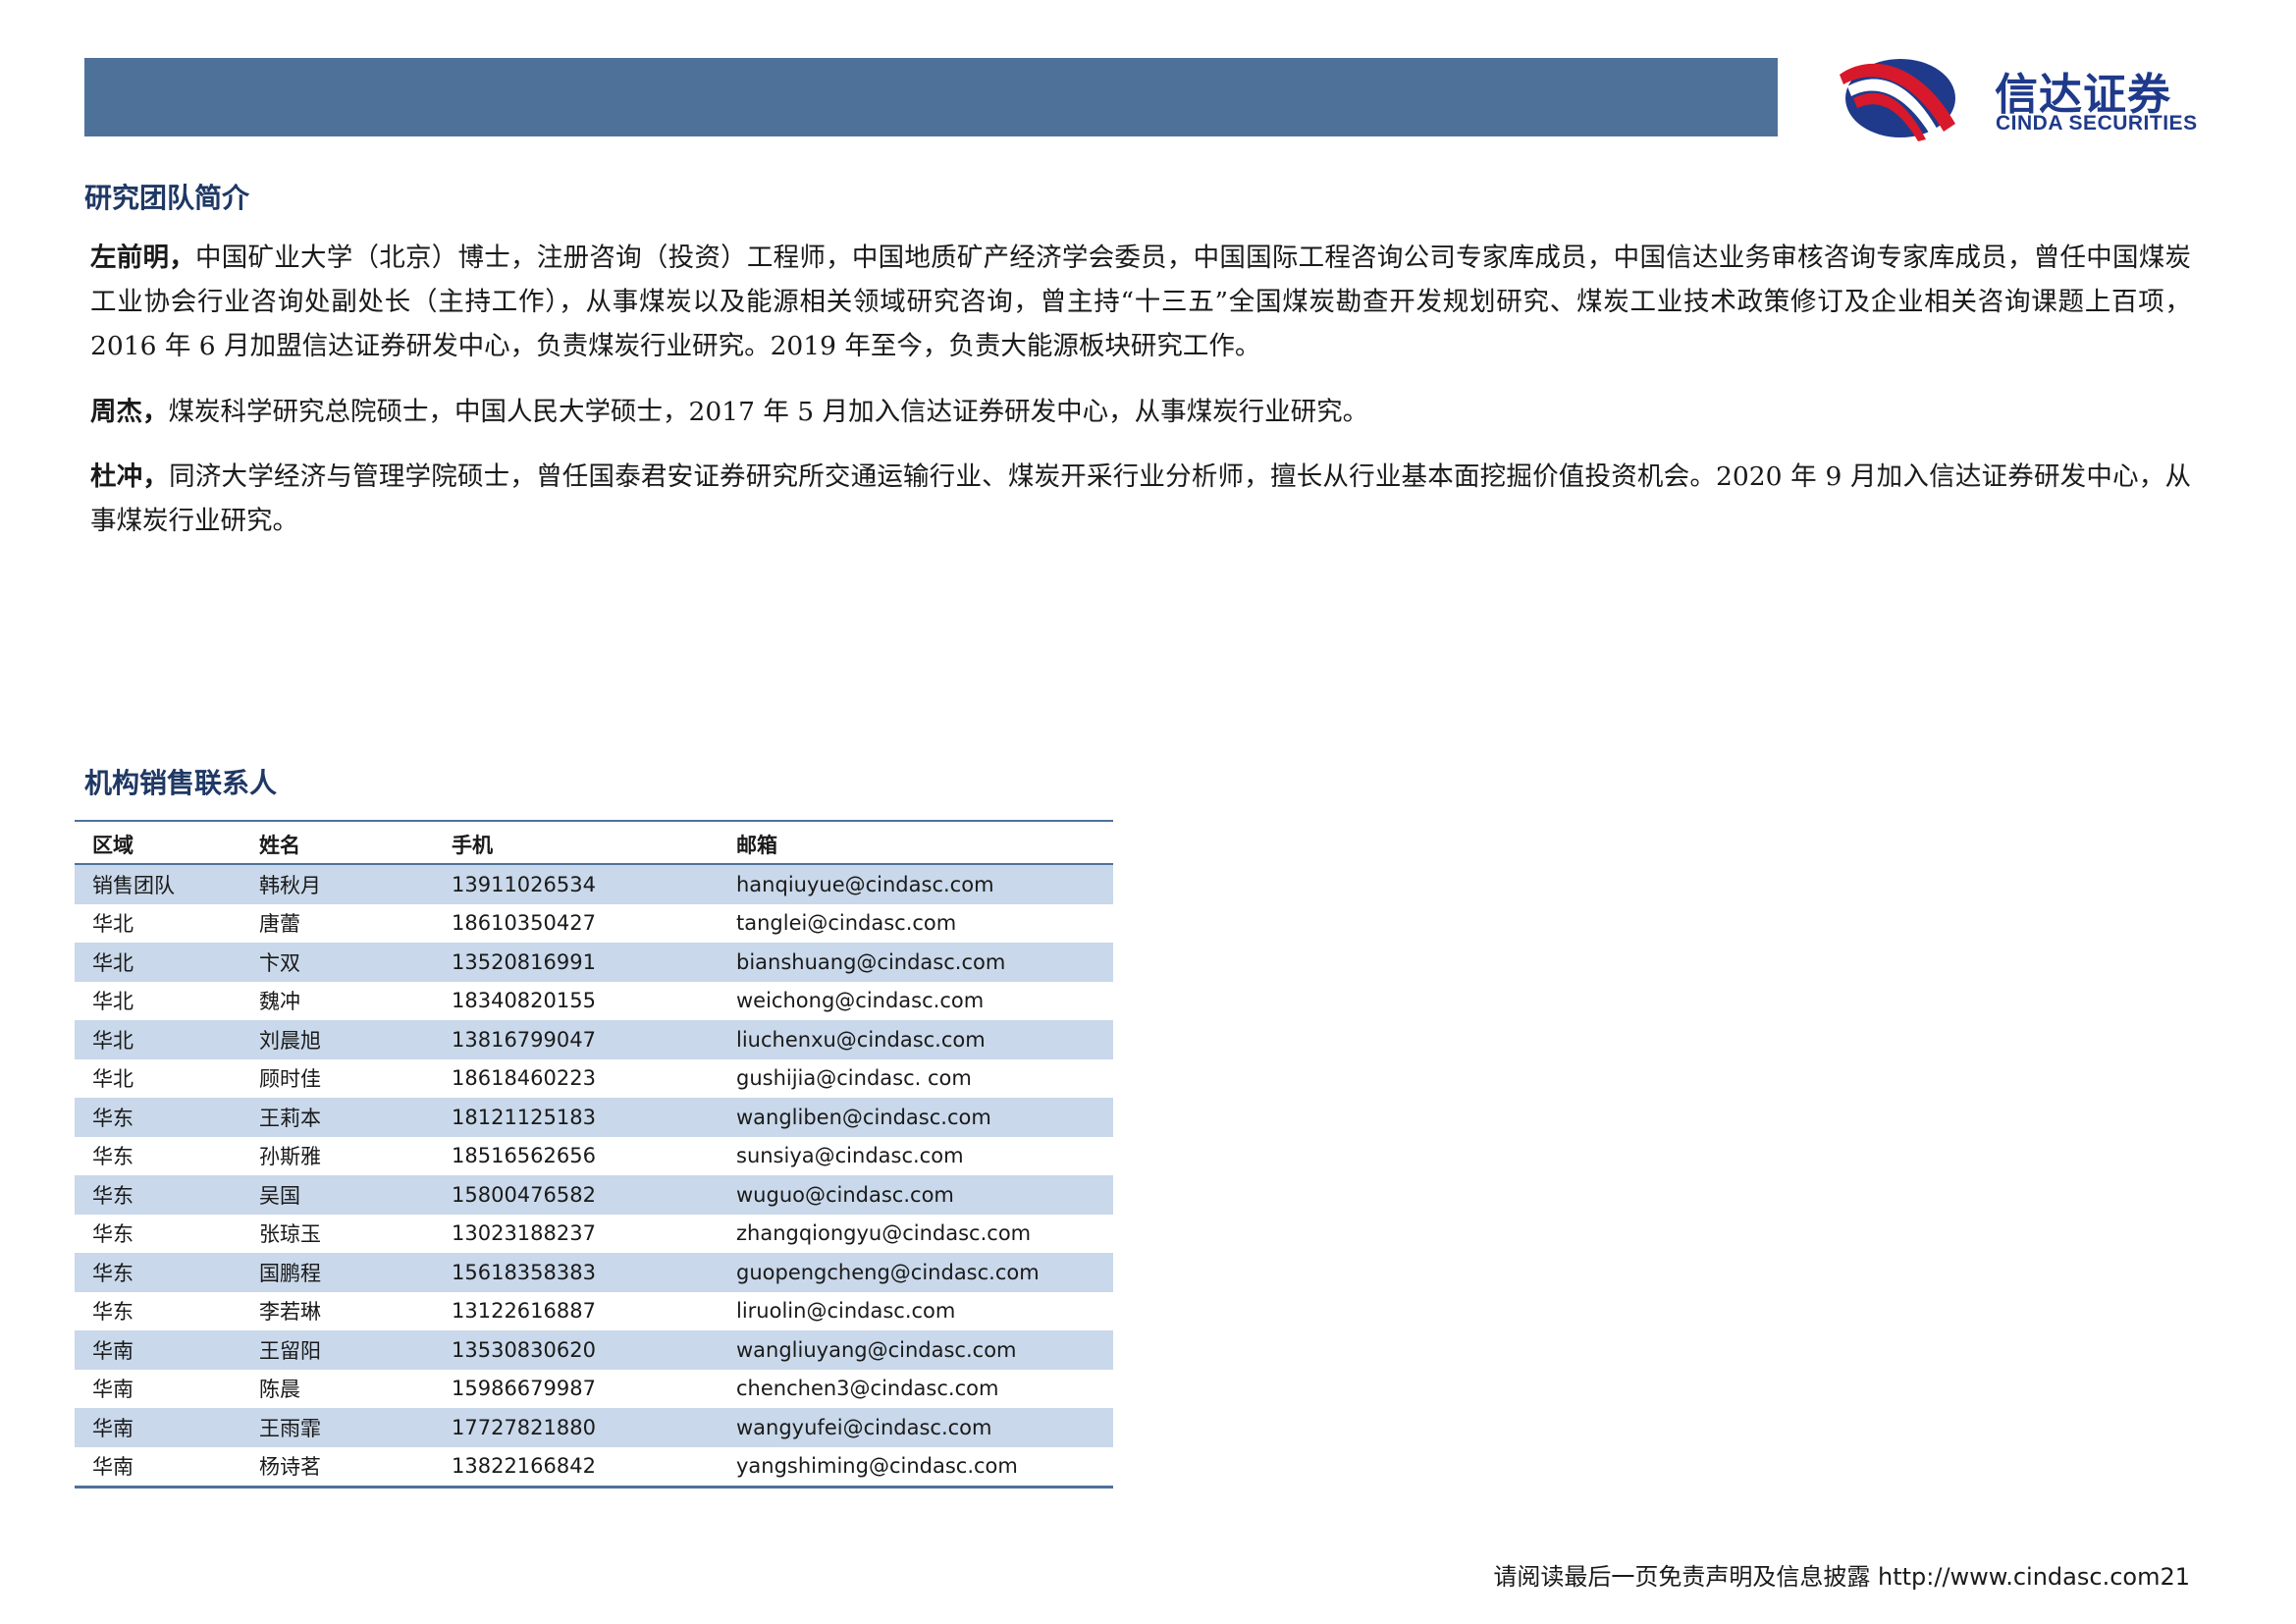 This screenshot has height=1624, width=2296. I want to click on member-name: 周杰，, so click(129, 412).